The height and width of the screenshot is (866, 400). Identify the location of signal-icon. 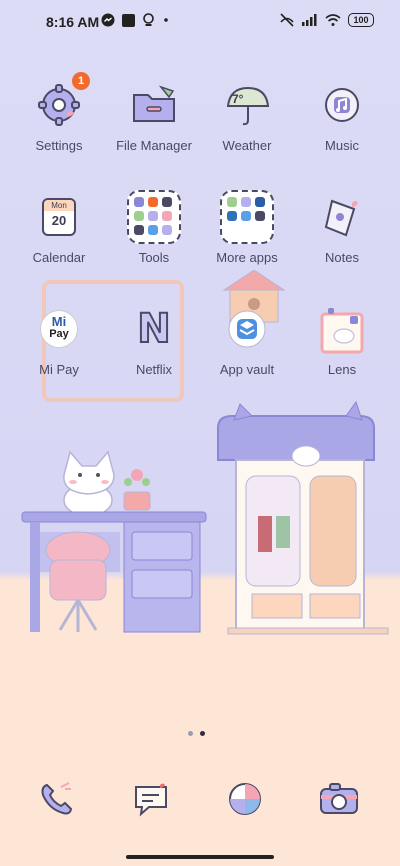
(309, 20).